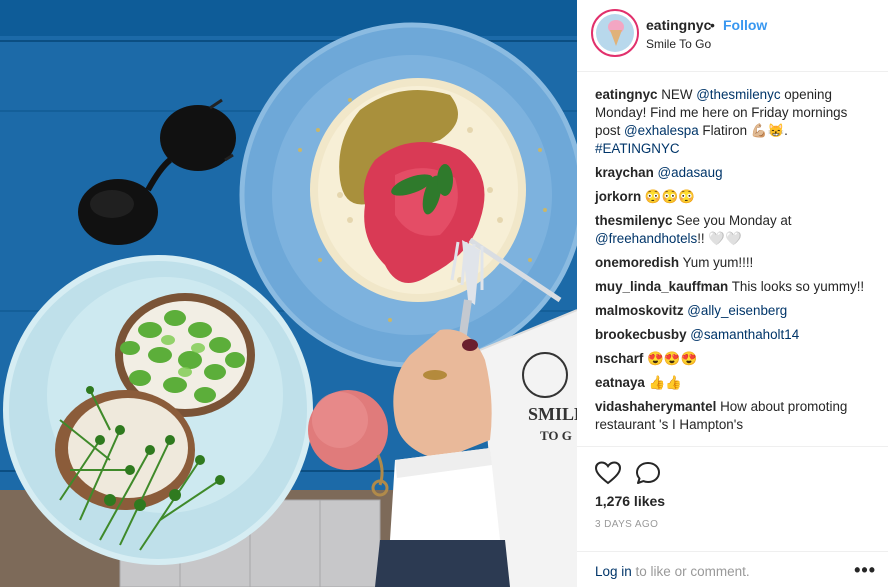  What do you see at coordinates (719, 238) in the screenshot?
I see `comment-text-after: !! 🤍🤍` at bounding box center [719, 238].